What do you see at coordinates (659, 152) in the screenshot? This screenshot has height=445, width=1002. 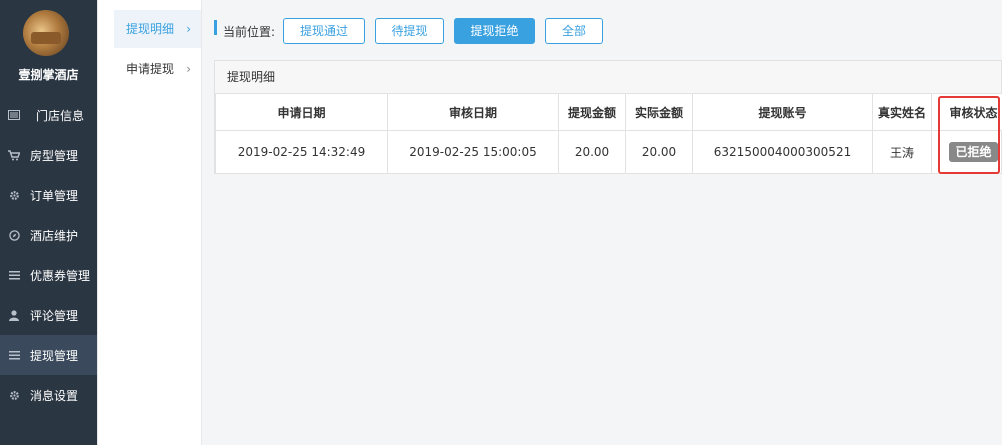 I see `actual-amount-cell: 20.00` at bounding box center [659, 152].